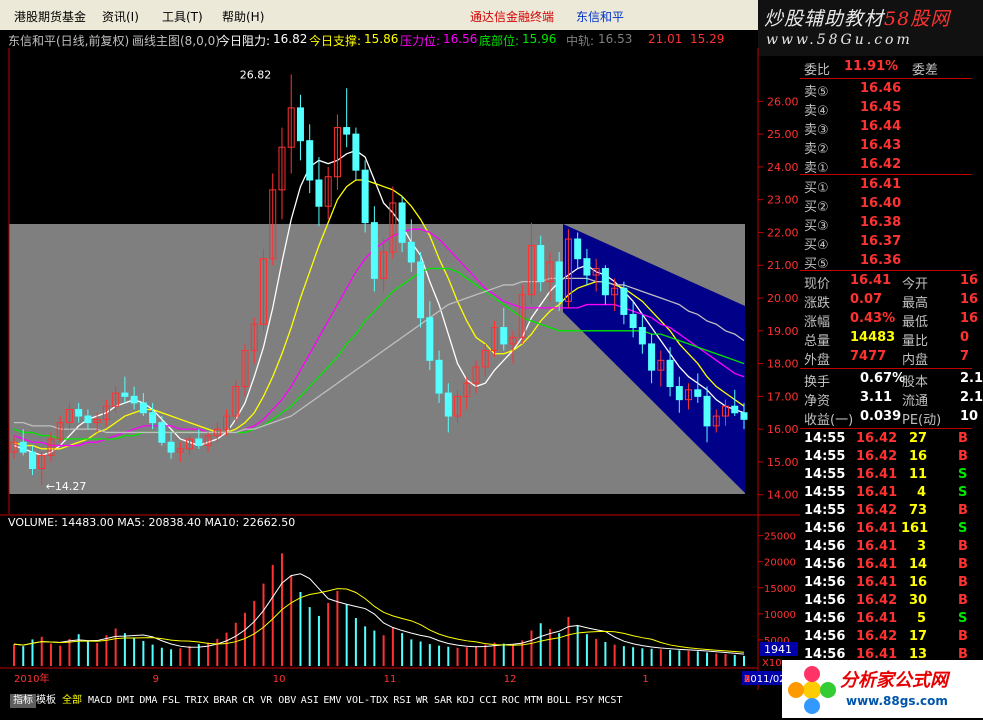 This screenshot has width=983, height=720. Describe the element at coordinates (918, 636) in the screenshot. I see `tick-volume: 17` at that location.